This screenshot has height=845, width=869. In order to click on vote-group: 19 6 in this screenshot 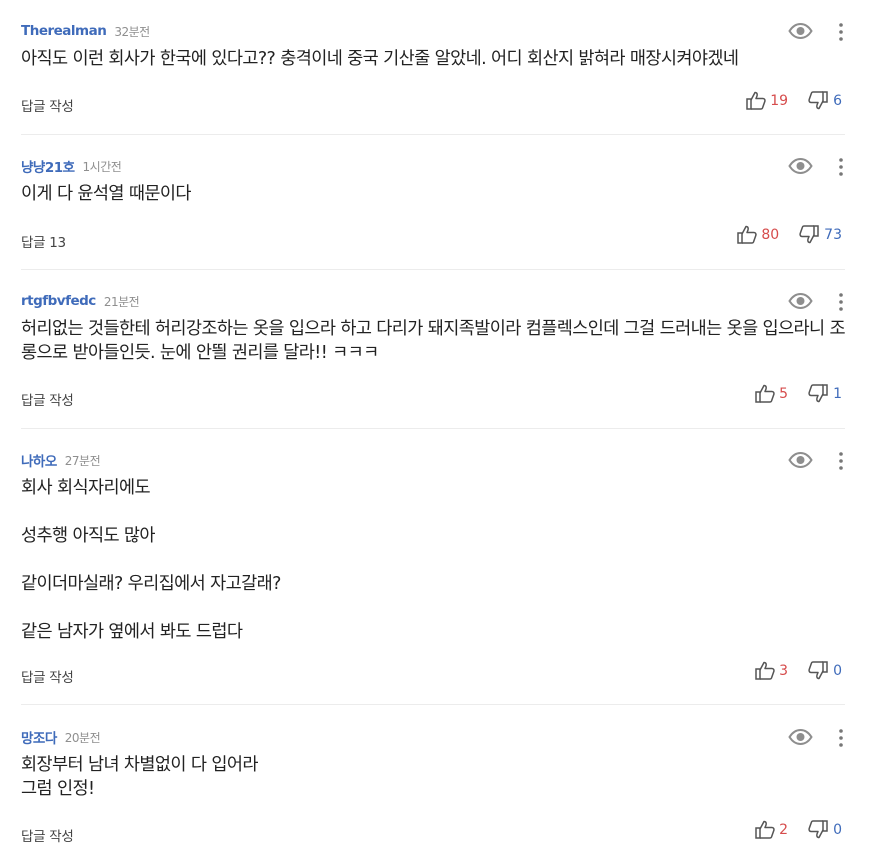, I will do `click(794, 100)`.